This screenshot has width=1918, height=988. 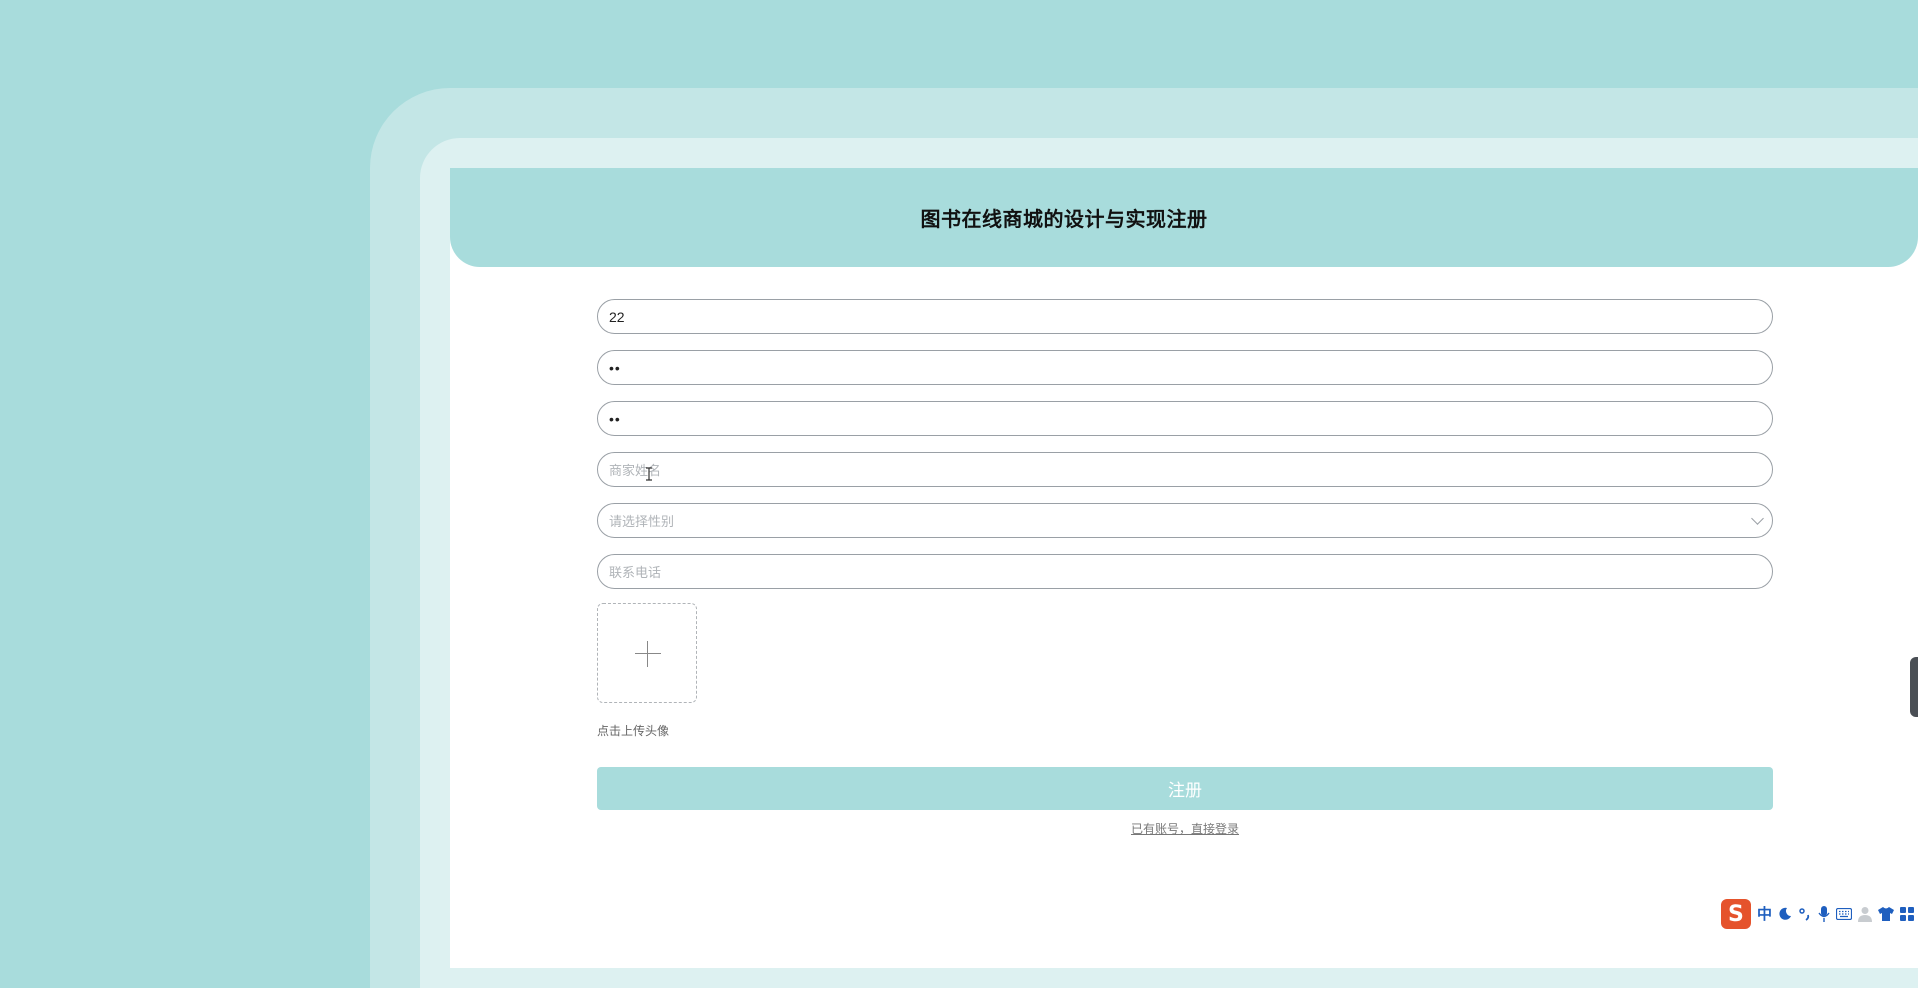 What do you see at coordinates (633, 731) in the screenshot?
I see `avatar-upload-label: 点击上传头像` at bounding box center [633, 731].